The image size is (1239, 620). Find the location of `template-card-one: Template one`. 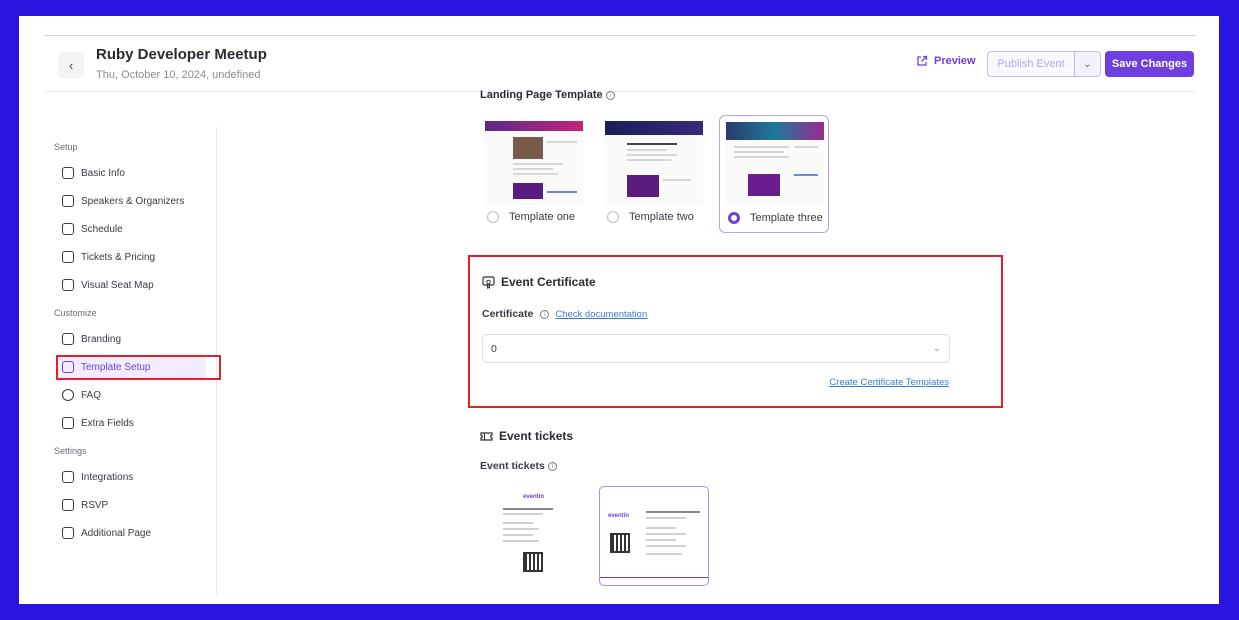

template-card-one: Template one is located at coordinates (534, 174).